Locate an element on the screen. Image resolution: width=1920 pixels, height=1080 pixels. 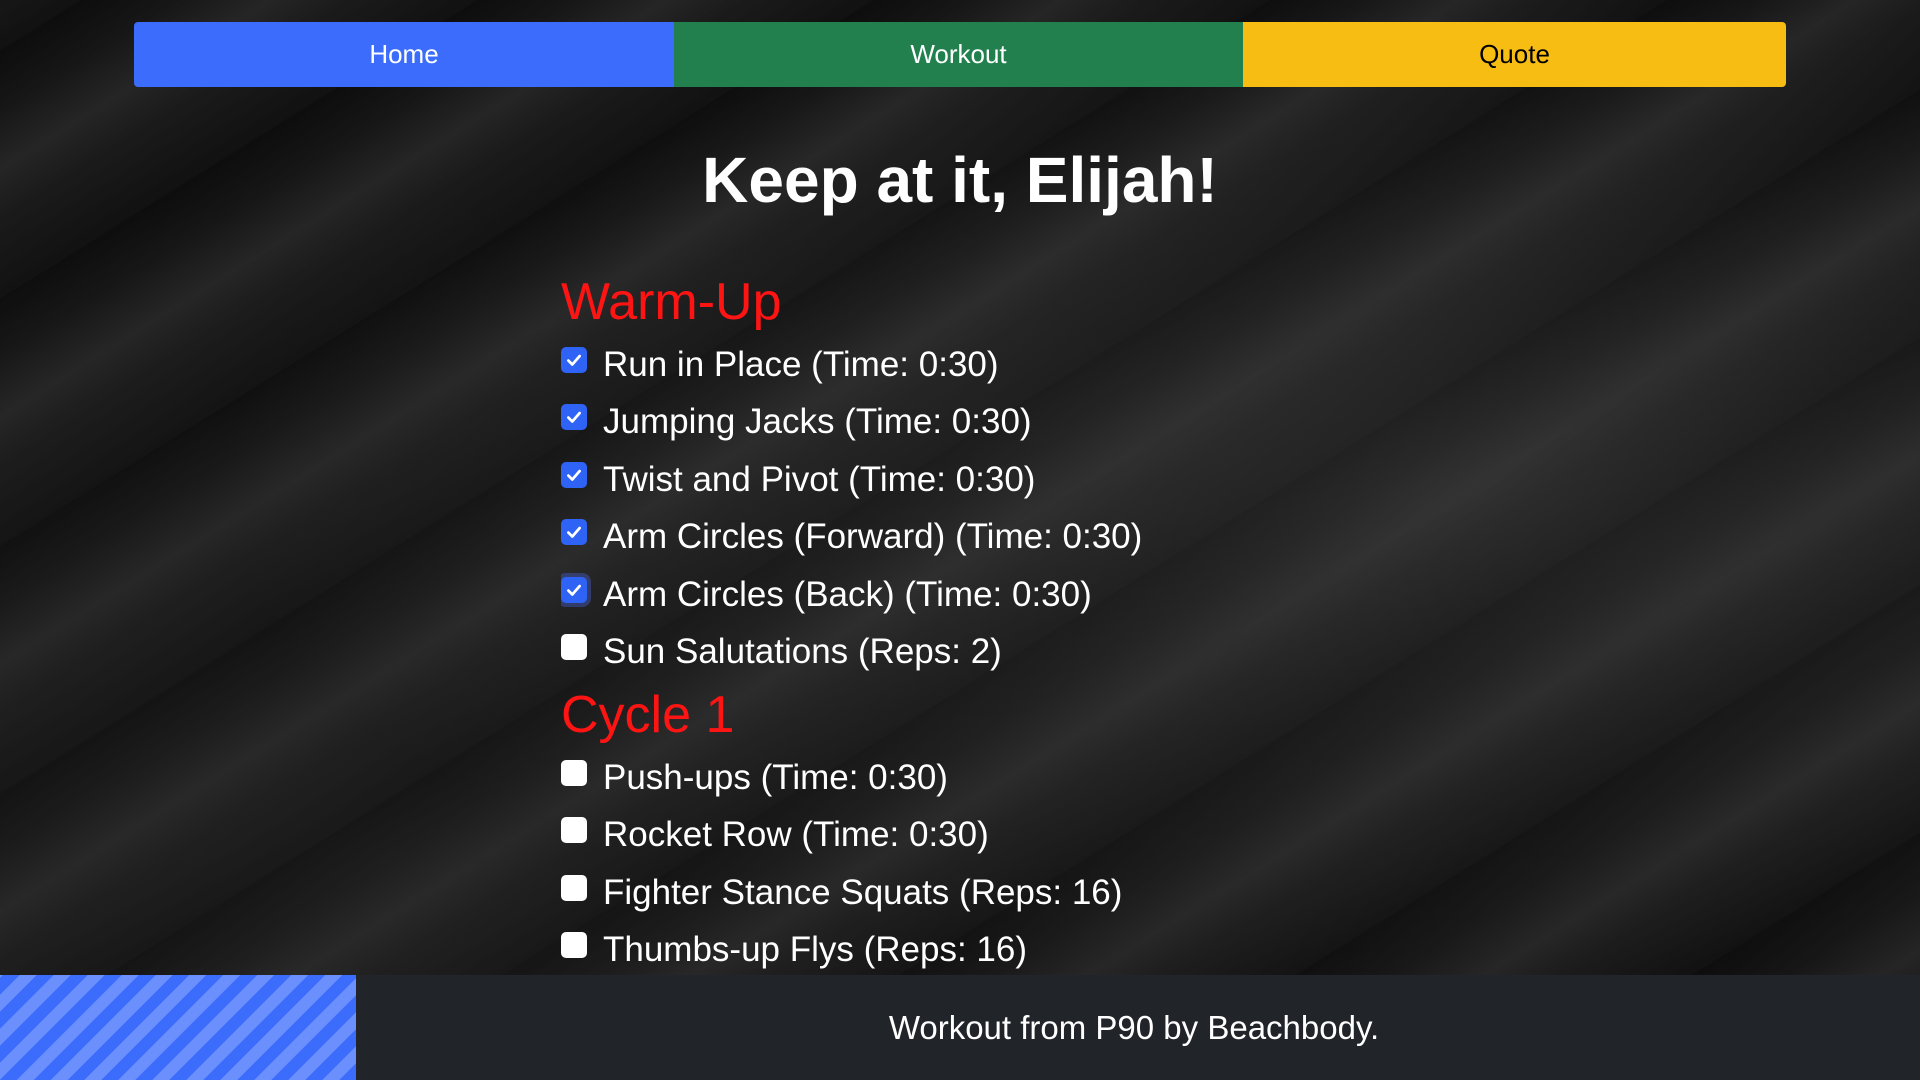
exercise-item: Rocket Row (Time: 0:30) is located at coordinates (1011, 836).